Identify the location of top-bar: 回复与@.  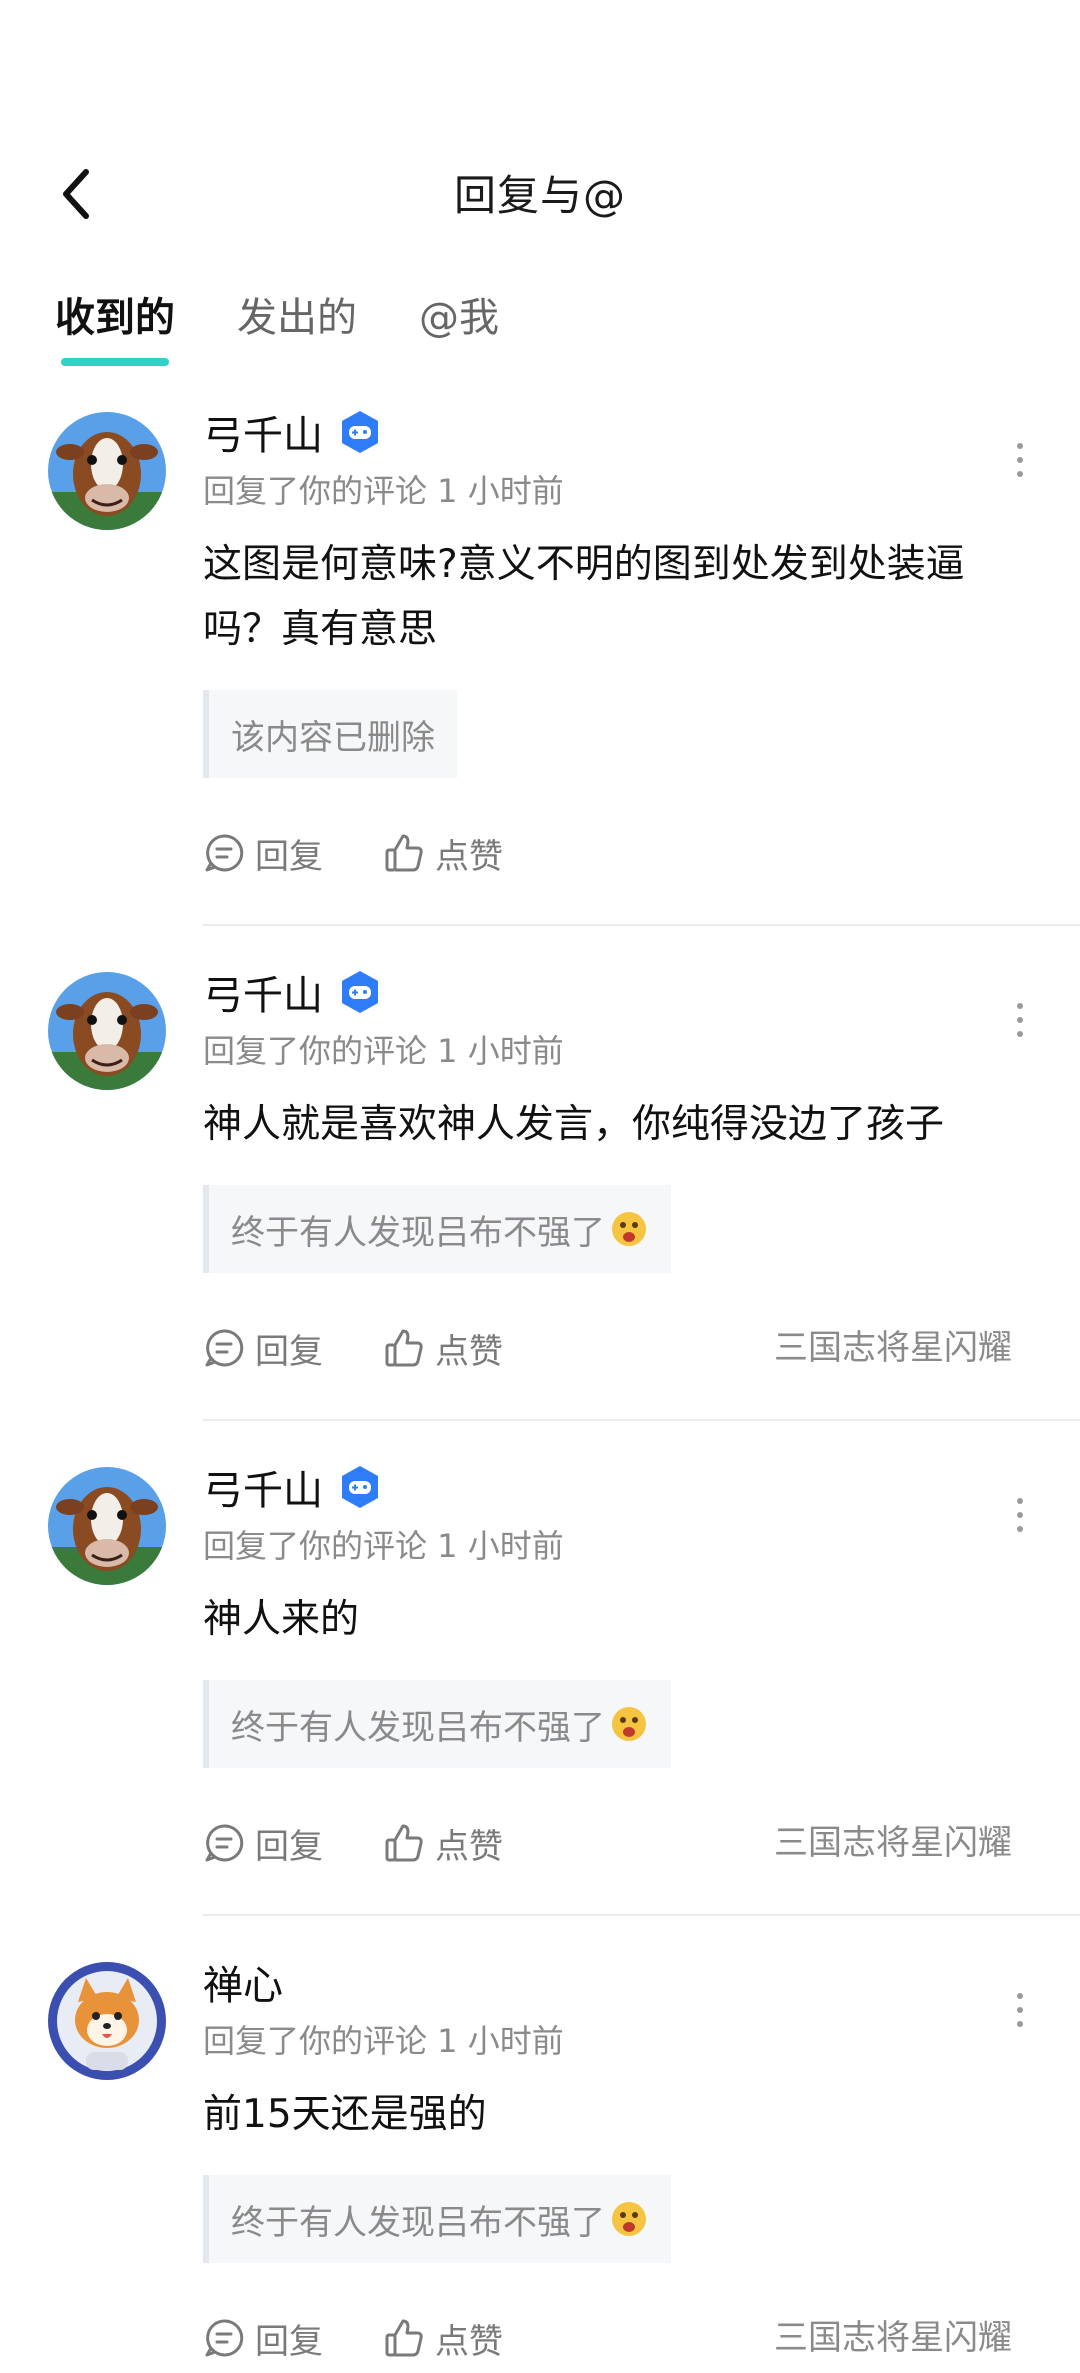
(540, 190).